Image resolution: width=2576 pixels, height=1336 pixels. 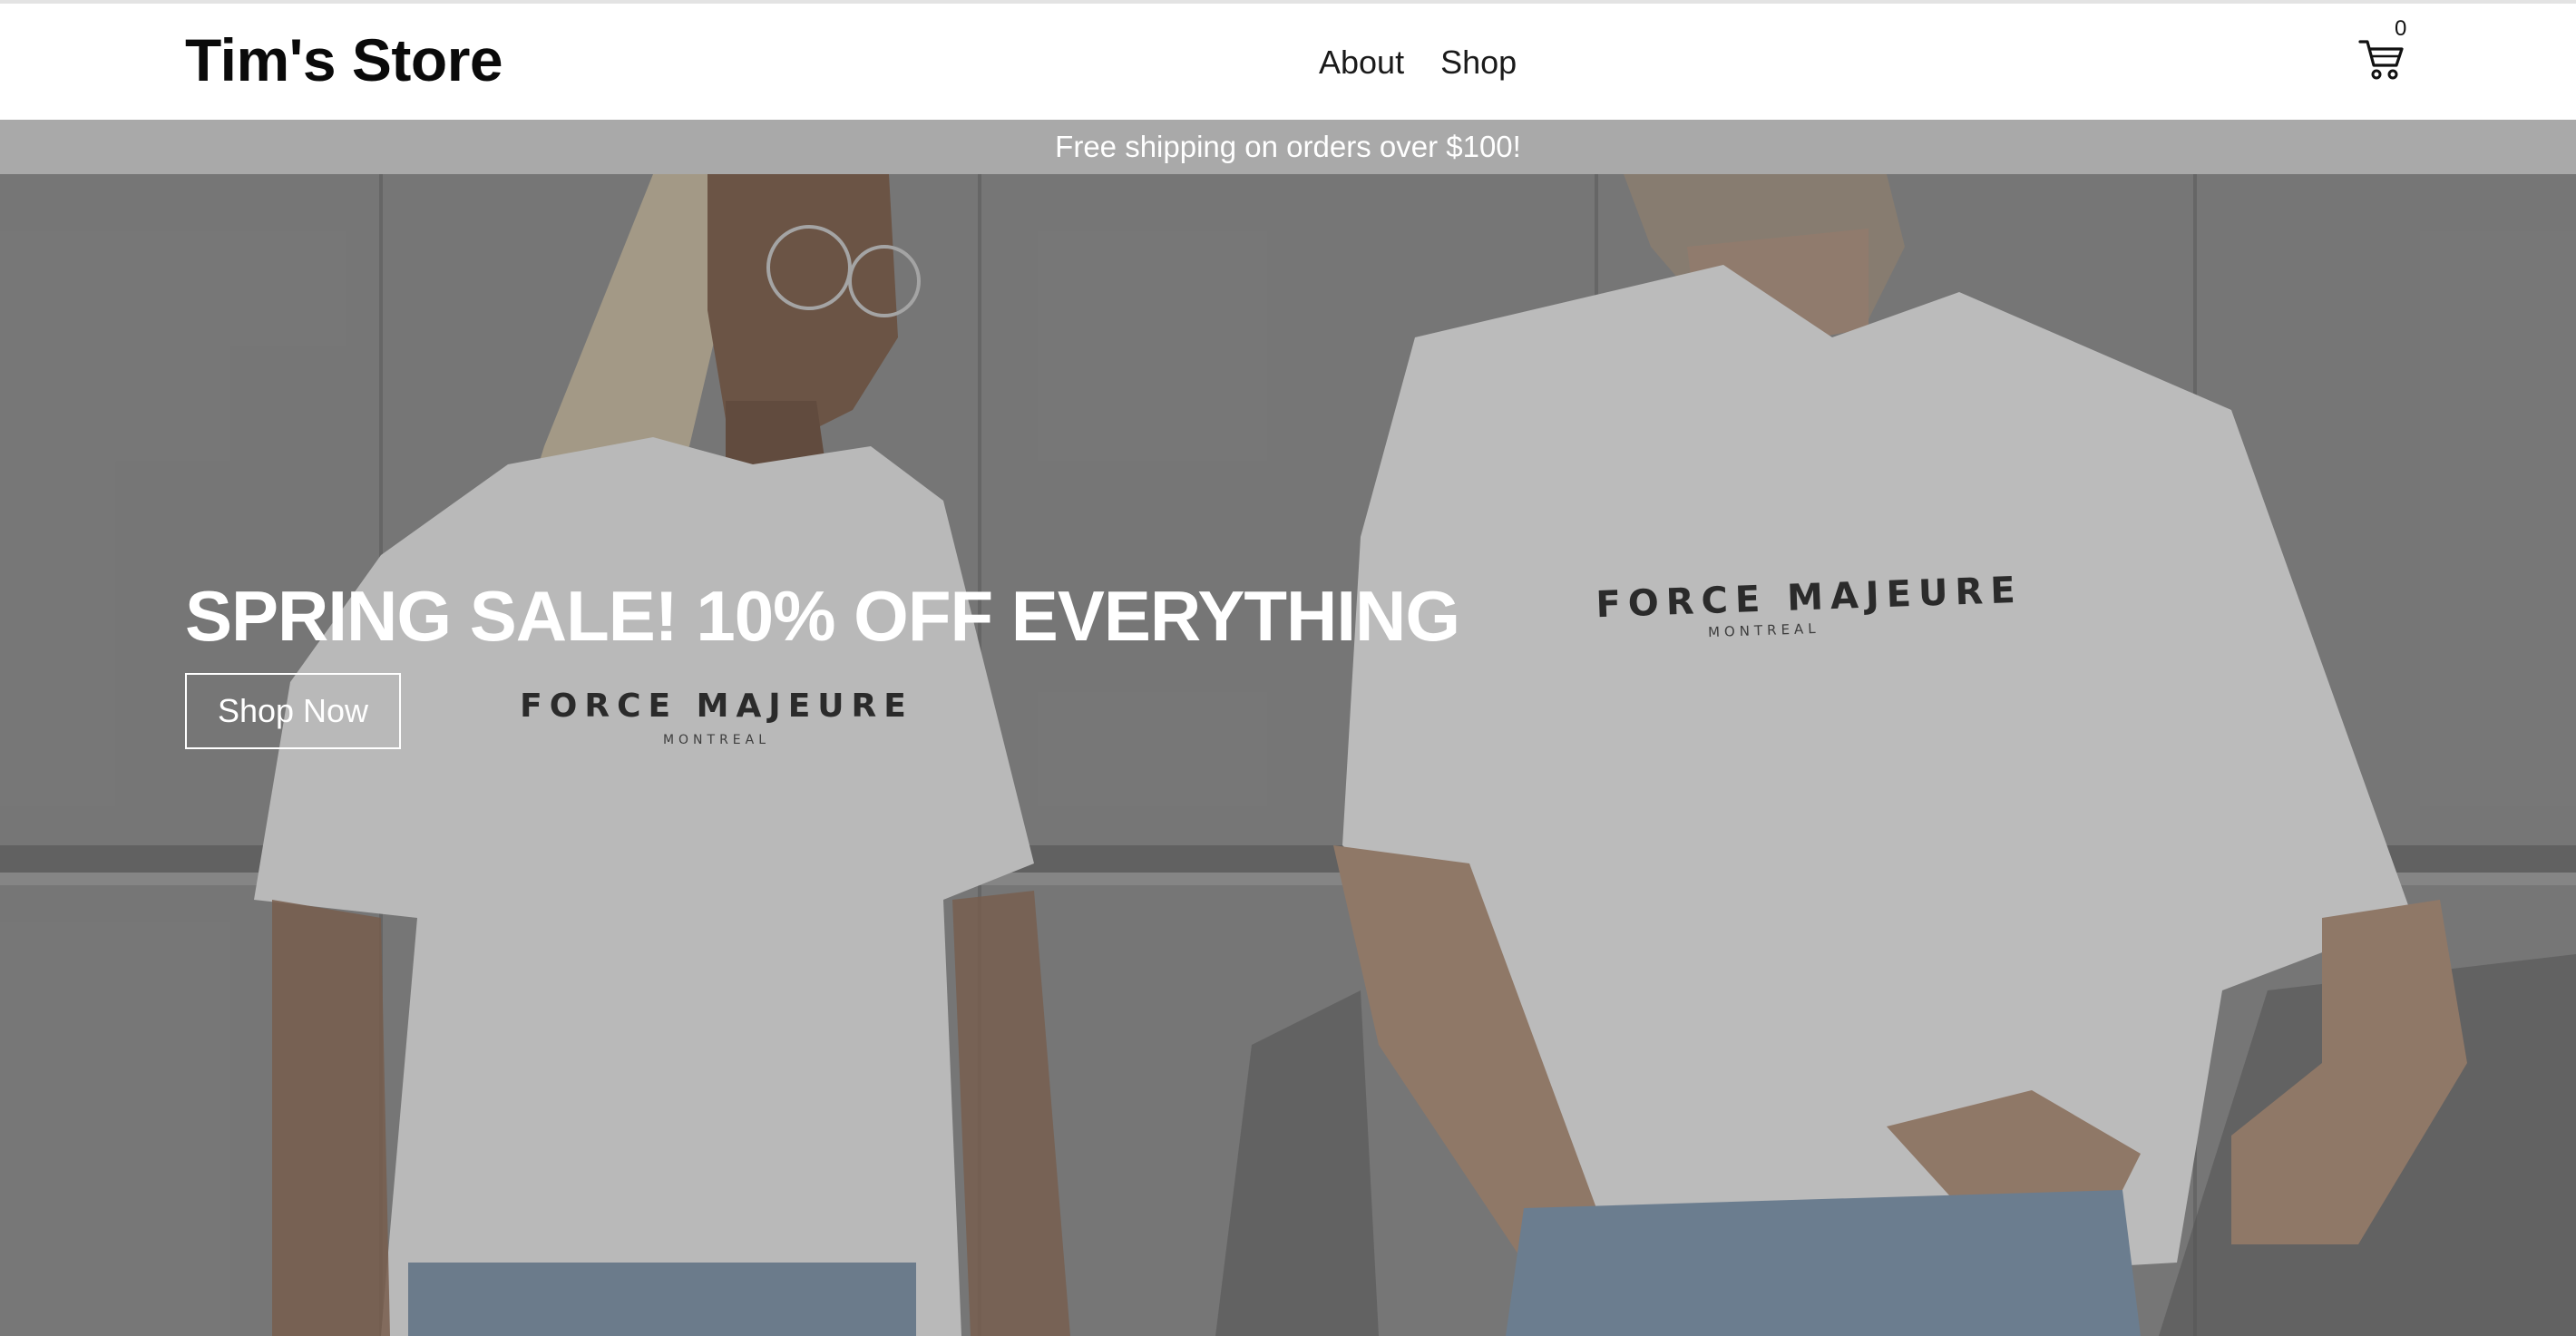 What do you see at coordinates (2401, 29) in the screenshot?
I see `cart-count-badge: 0` at bounding box center [2401, 29].